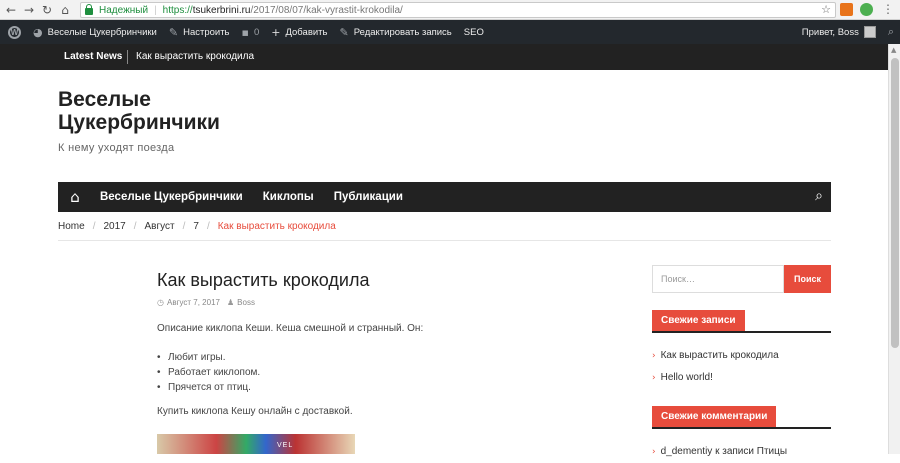 The width and height of the screenshot is (900, 463). Describe the element at coordinates (377, 357) in the screenshot. I see `list-item: Любит игры.` at that location.